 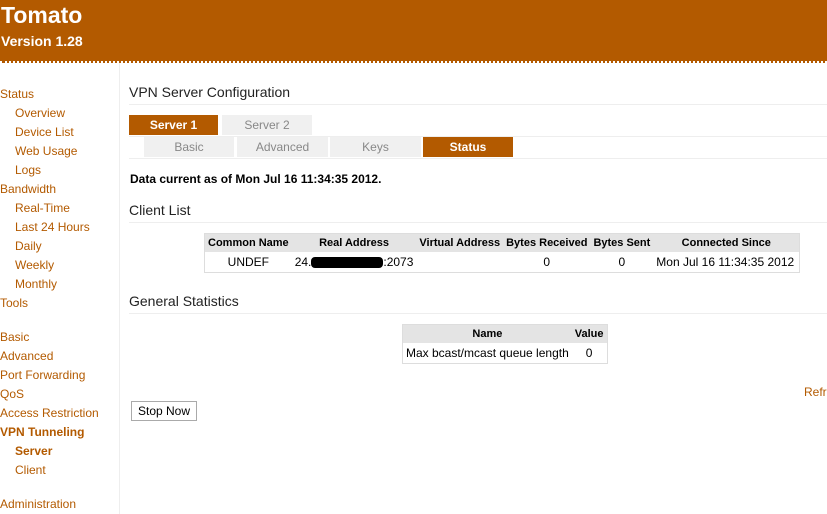 I want to click on sidebar-item-last-24-hours: Last 24 Hours, so click(x=52, y=227).